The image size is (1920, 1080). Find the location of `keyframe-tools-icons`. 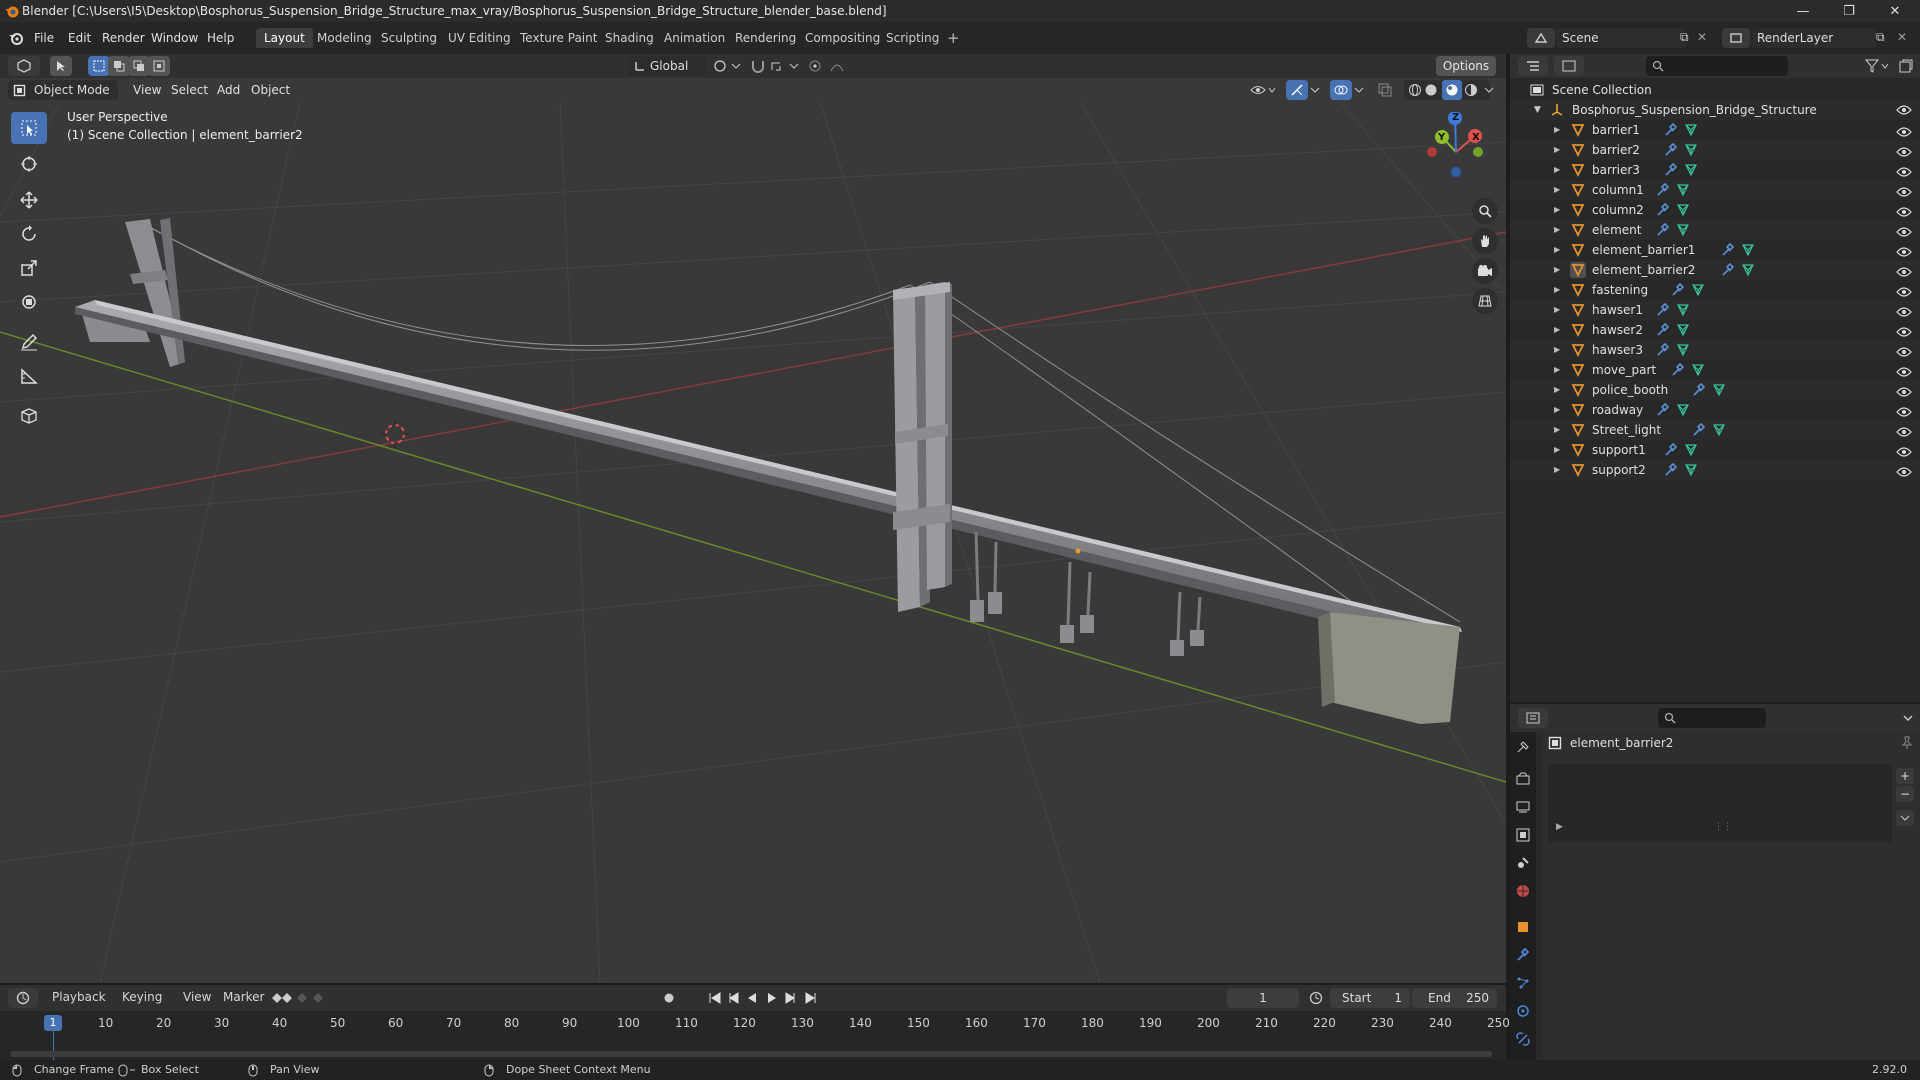

keyframe-tools-icons is located at coordinates (308, 998).